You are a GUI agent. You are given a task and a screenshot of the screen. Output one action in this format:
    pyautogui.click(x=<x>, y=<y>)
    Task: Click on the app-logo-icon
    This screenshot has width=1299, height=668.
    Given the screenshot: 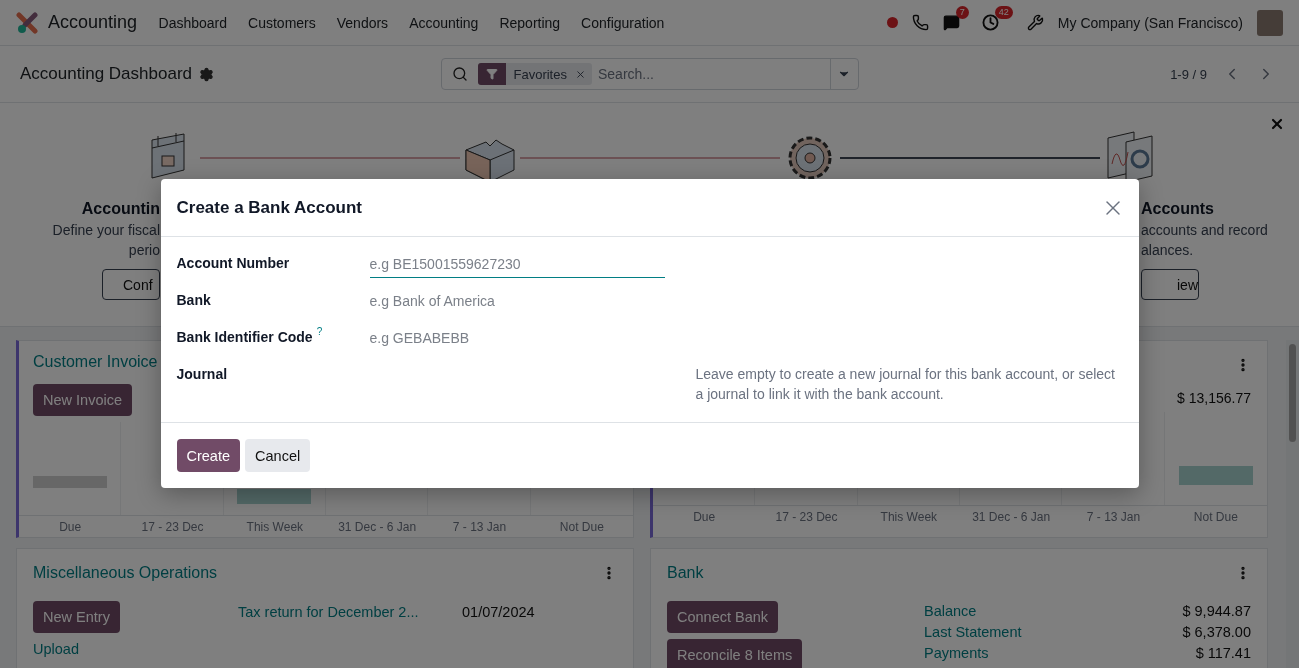 What is the action you would take?
    pyautogui.click(x=27, y=22)
    